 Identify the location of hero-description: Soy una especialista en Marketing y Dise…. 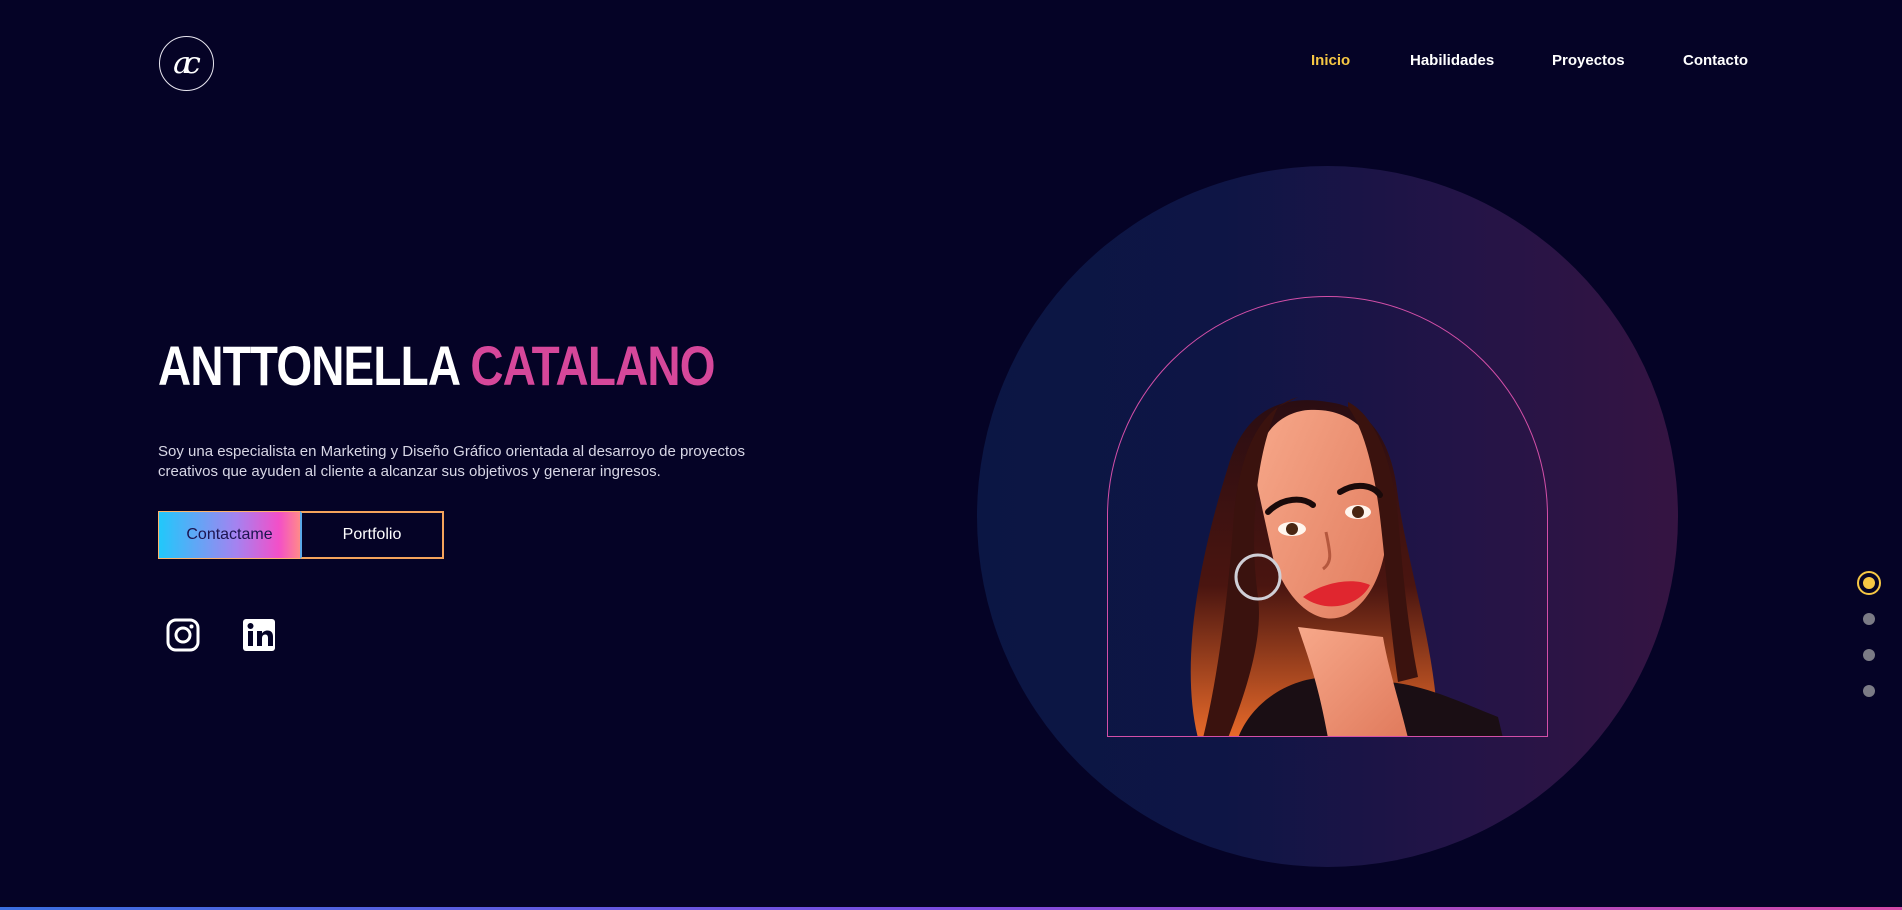
(451, 461).